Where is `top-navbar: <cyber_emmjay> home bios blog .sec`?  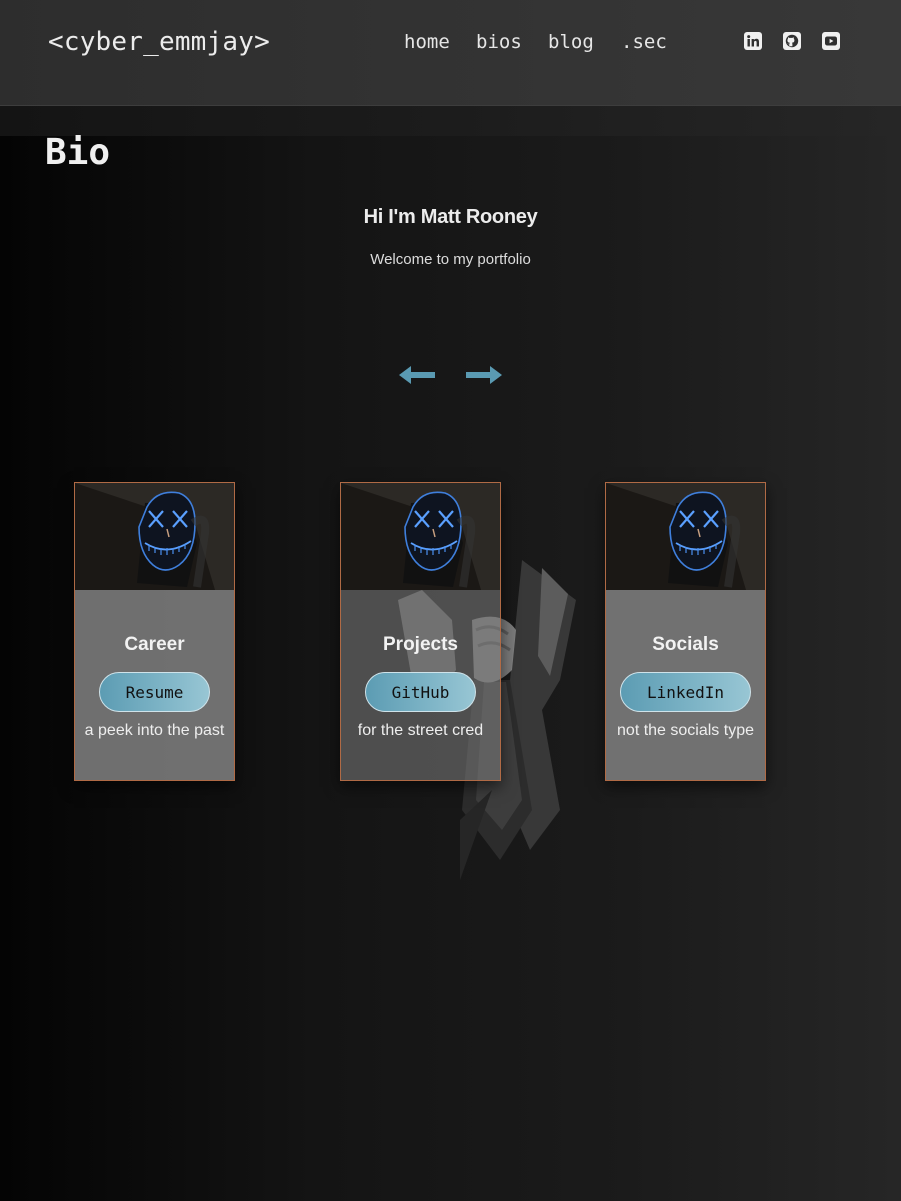
top-navbar: <cyber_emmjay> home bios blog .sec is located at coordinates (450, 53).